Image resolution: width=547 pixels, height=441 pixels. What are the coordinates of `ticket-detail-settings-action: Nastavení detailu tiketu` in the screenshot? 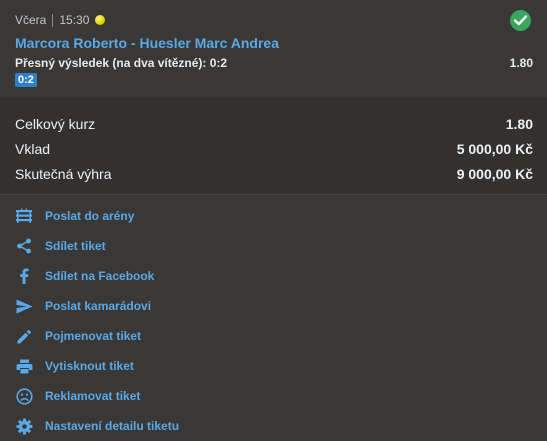 It's located at (97, 426).